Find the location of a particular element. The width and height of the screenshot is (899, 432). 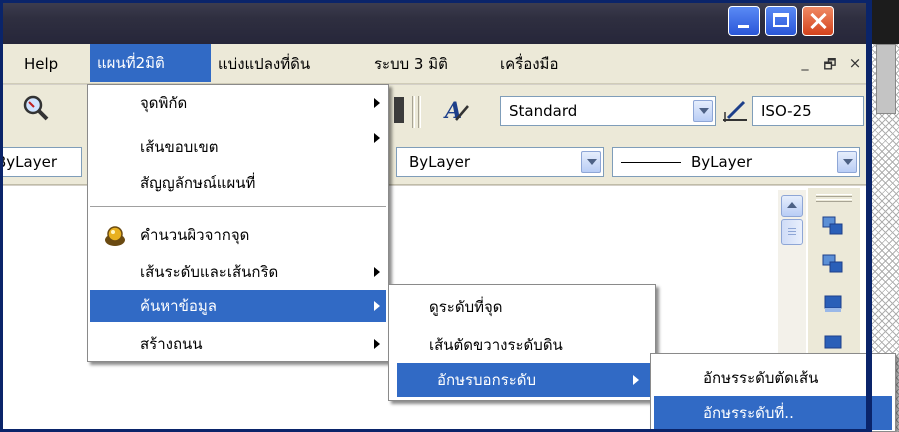

menu-item-boundary: เส้นขอบเขต is located at coordinates (238, 147).